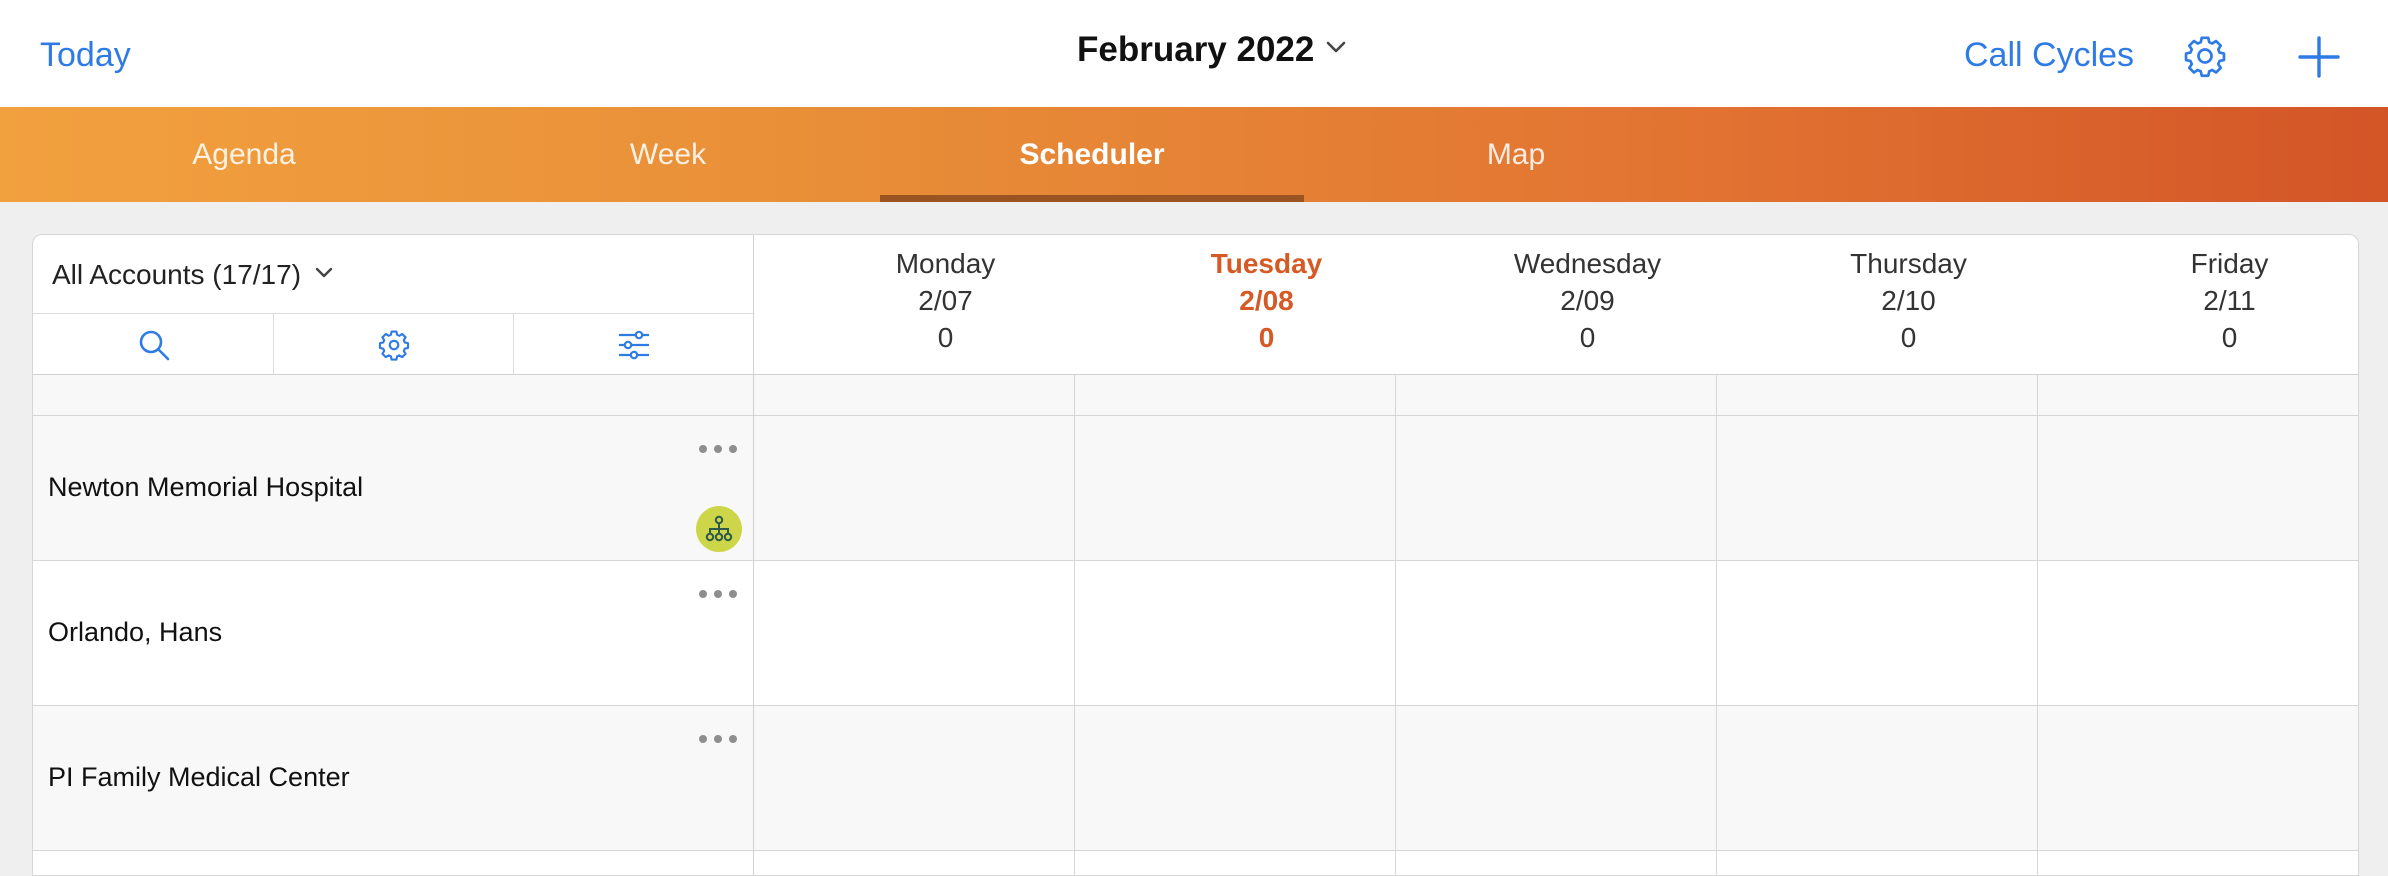 Image resolution: width=2388 pixels, height=876 pixels. What do you see at coordinates (1908, 263) in the screenshot?
I see `day-name: Thursday` at bounding box center [1908, 263].